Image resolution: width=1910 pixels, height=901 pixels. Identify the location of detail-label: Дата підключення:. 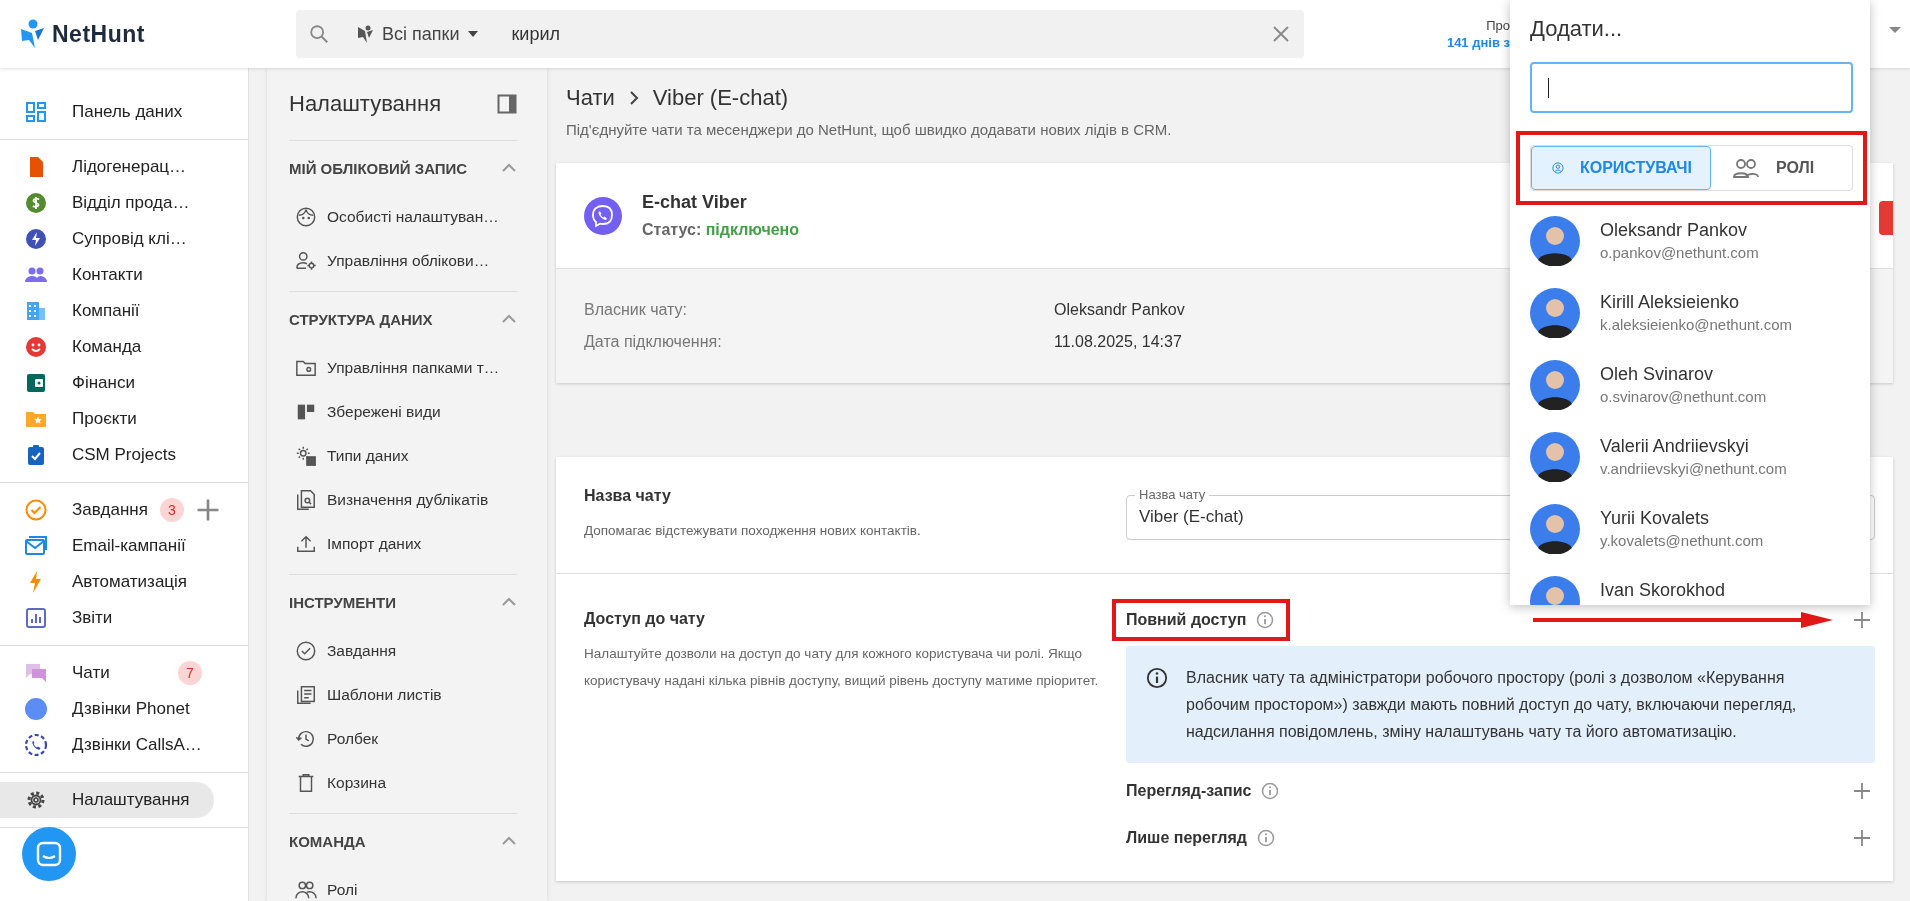
(653, 342).